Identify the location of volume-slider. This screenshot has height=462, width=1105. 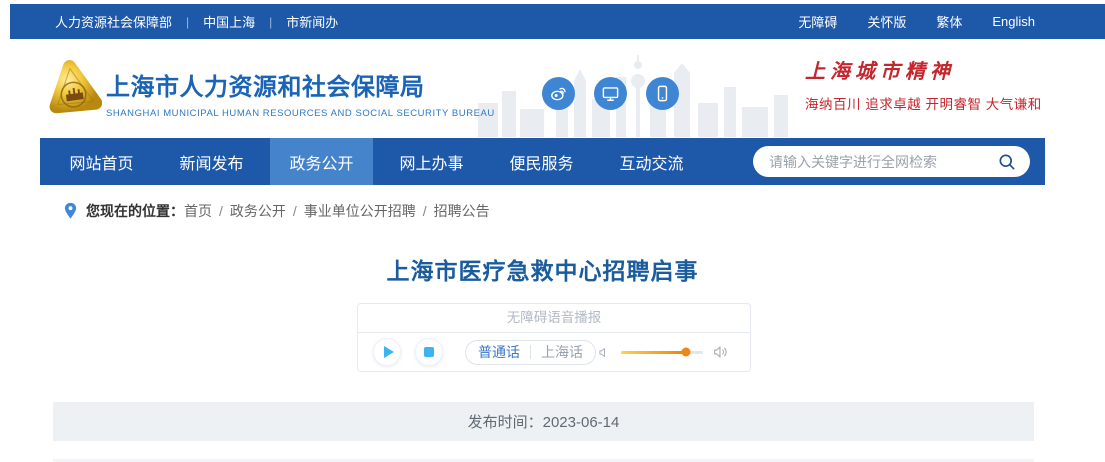
(662, 352).